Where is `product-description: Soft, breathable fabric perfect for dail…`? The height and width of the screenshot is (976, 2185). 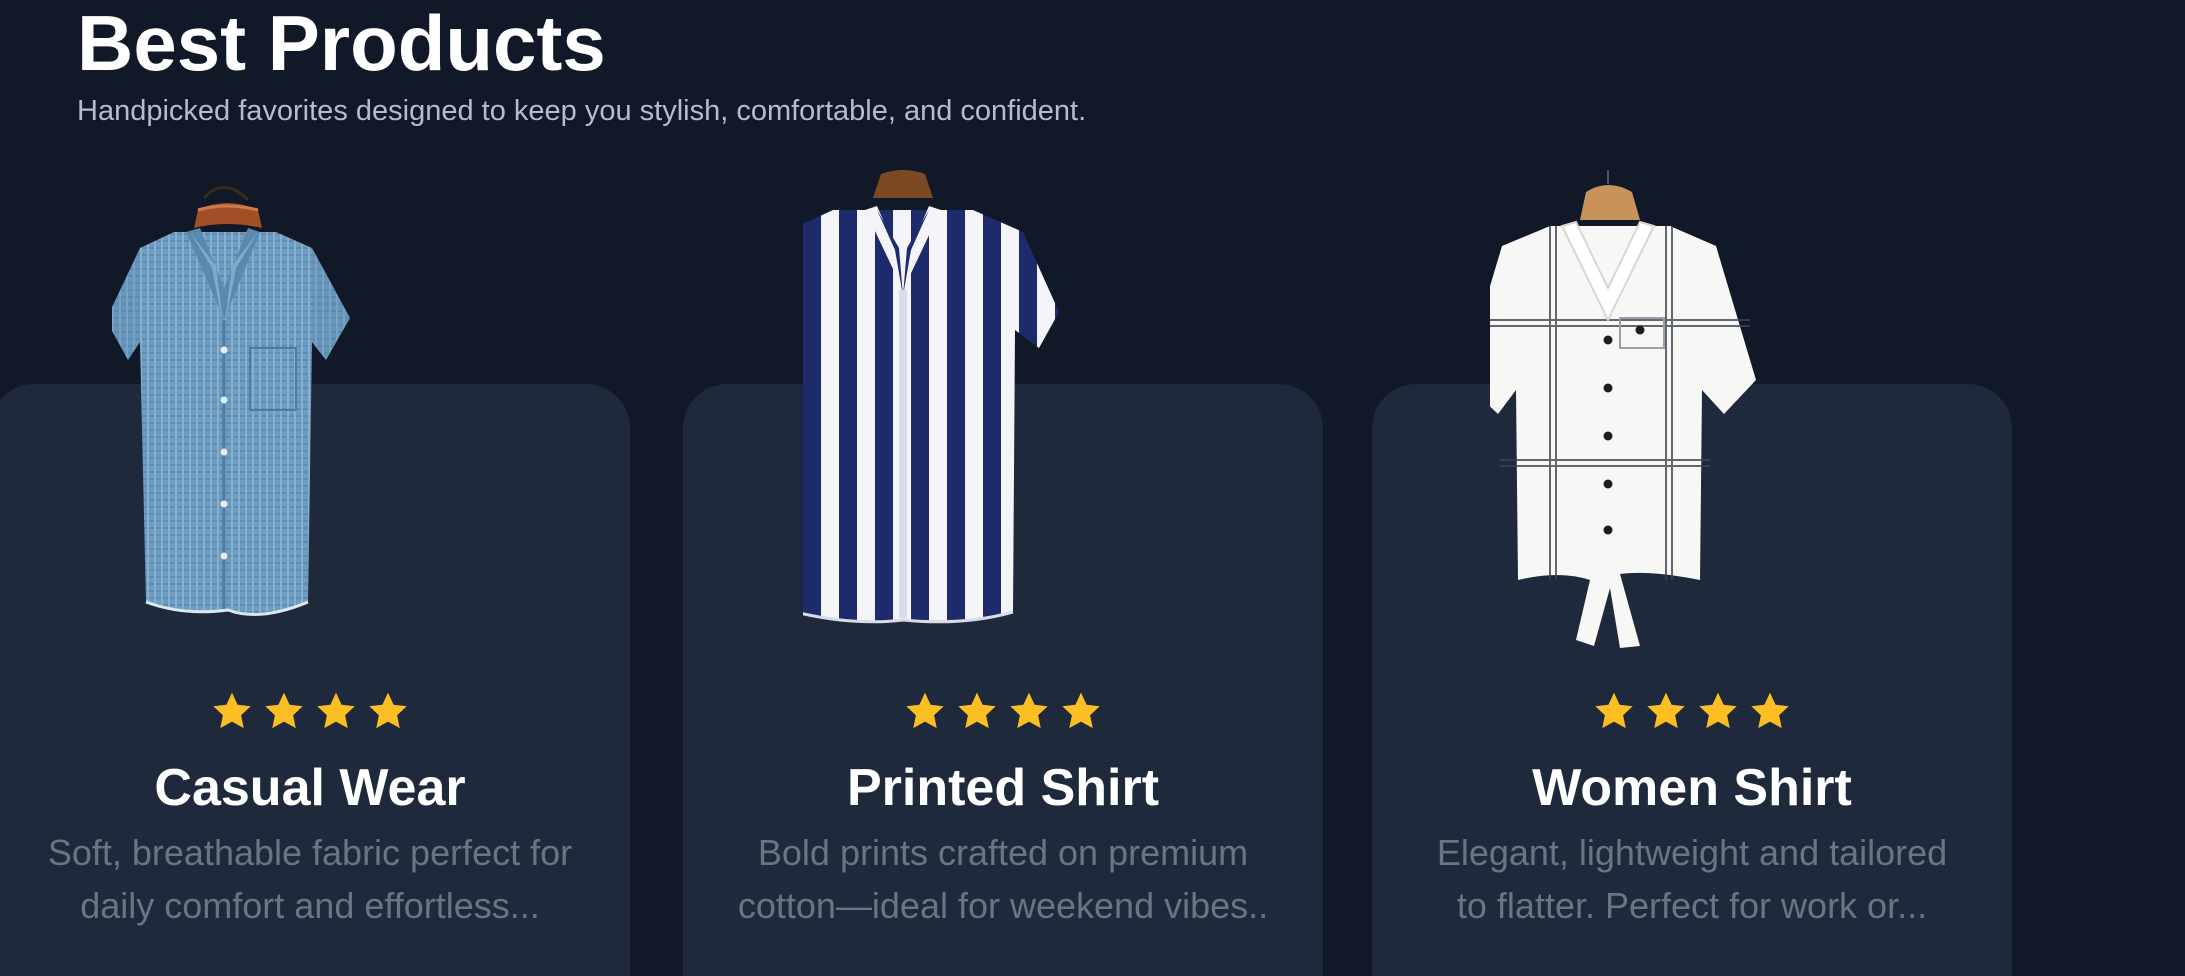 product-description: Soft, breathable fabric perfect for dail… is located at coordinates (310, 879).